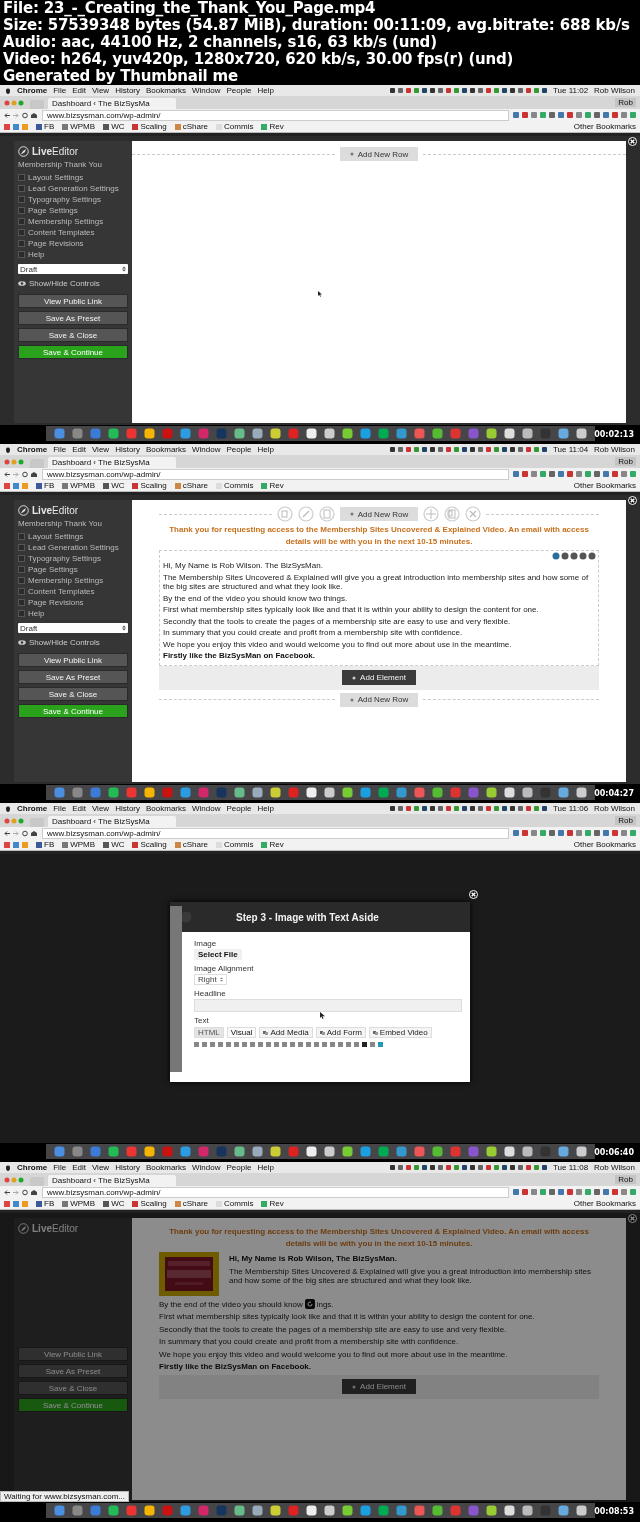  What do you see at coordinates (574, 556) in the screenshot?
I see `element-toolbar-drawing` at bounding box center [574, 556].